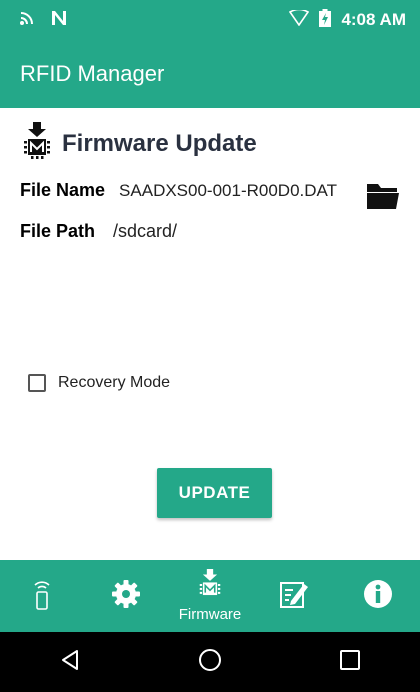 The height and width of the screenshot is (692, 420). Describe the element at coordinates (214, 493) in the screenshot. I see `update-button: UPDATE` at that location.